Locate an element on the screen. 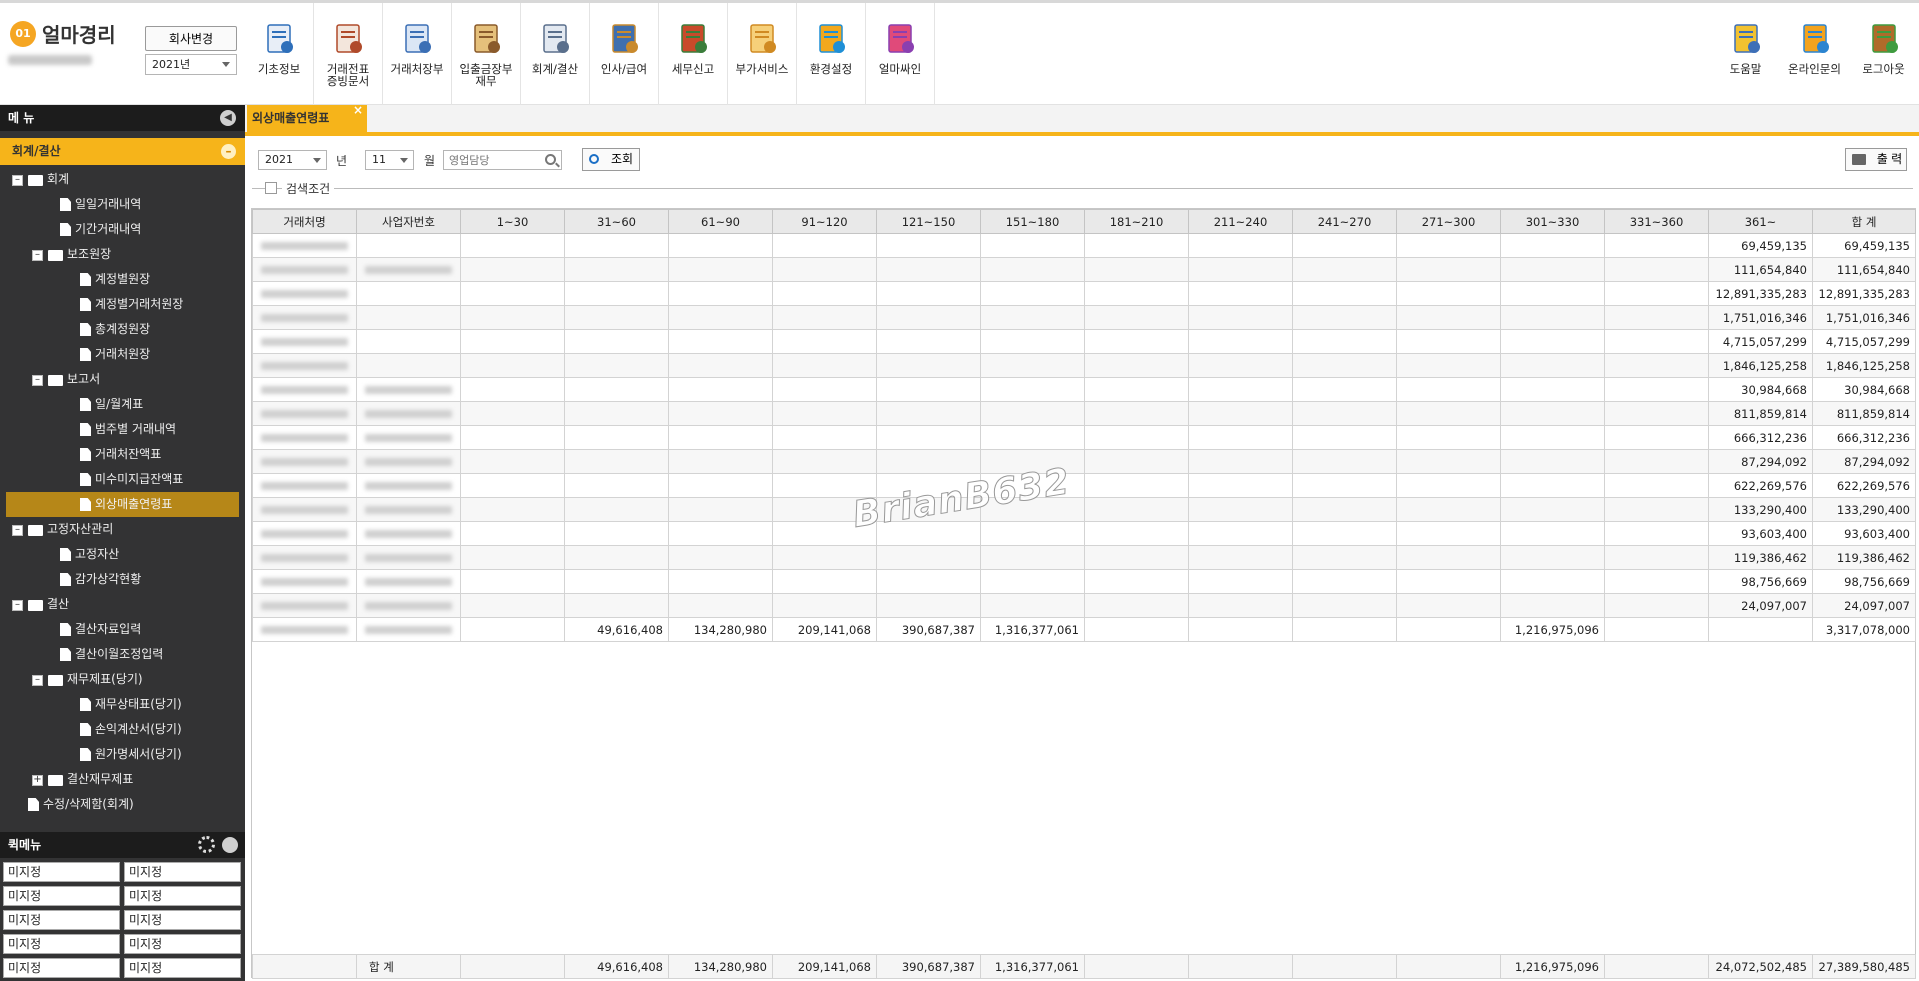 The height and width of the screenshot is (981, 1919). table-row: 4,715,057,299 4,715,057,299 is located at coordinates (1084, 341).